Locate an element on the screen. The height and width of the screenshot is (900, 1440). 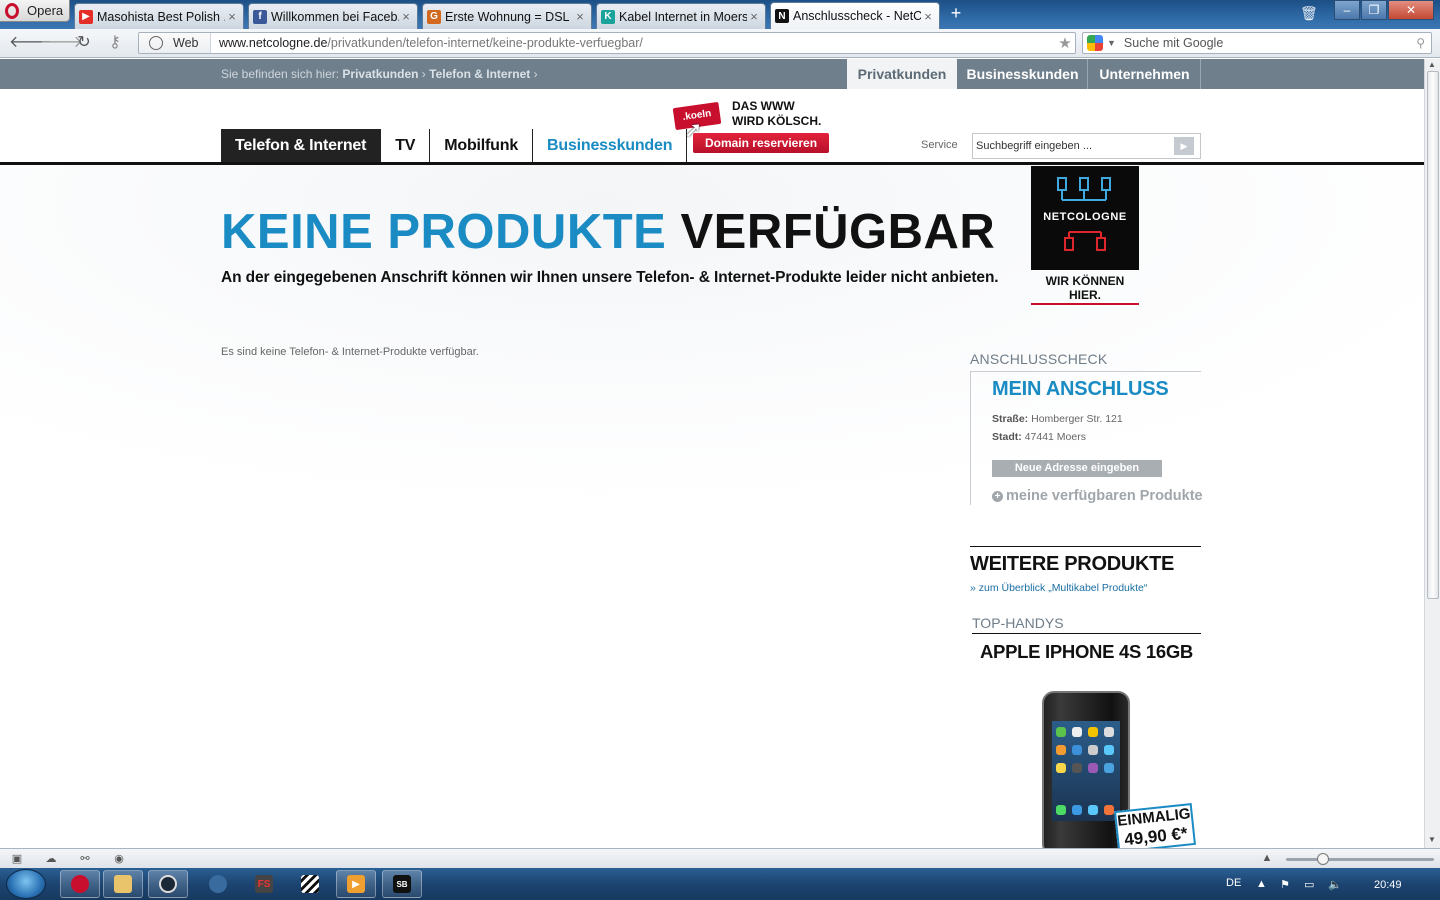
taskbar-clapper-button is located at coordinates (310, 884).